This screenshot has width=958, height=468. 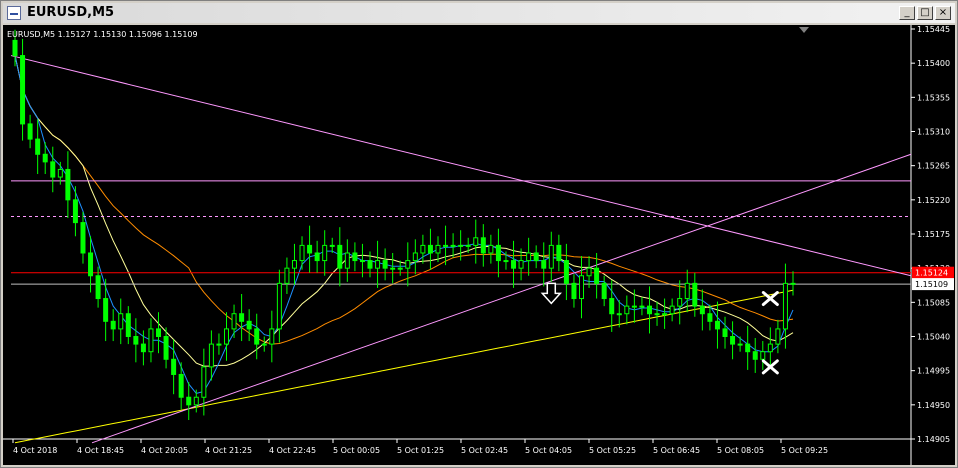 I want to click on x-tick-label: 5 Oct 09:25, so click(x=804, y=450).